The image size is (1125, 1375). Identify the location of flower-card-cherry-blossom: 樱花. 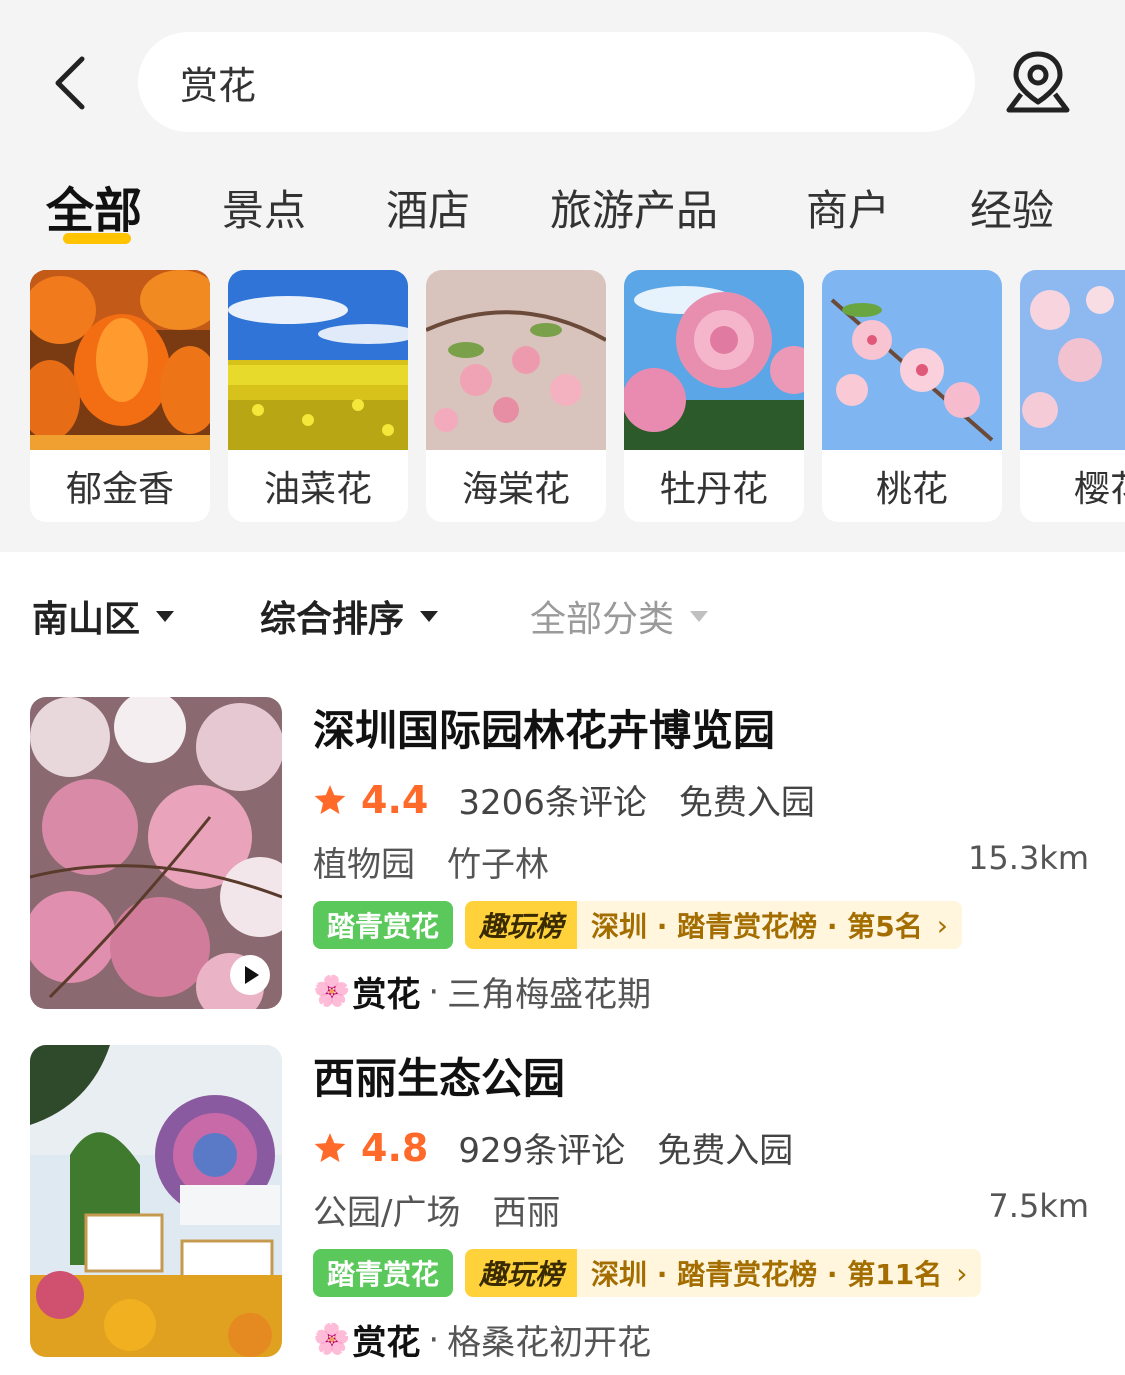
(1072, 396).